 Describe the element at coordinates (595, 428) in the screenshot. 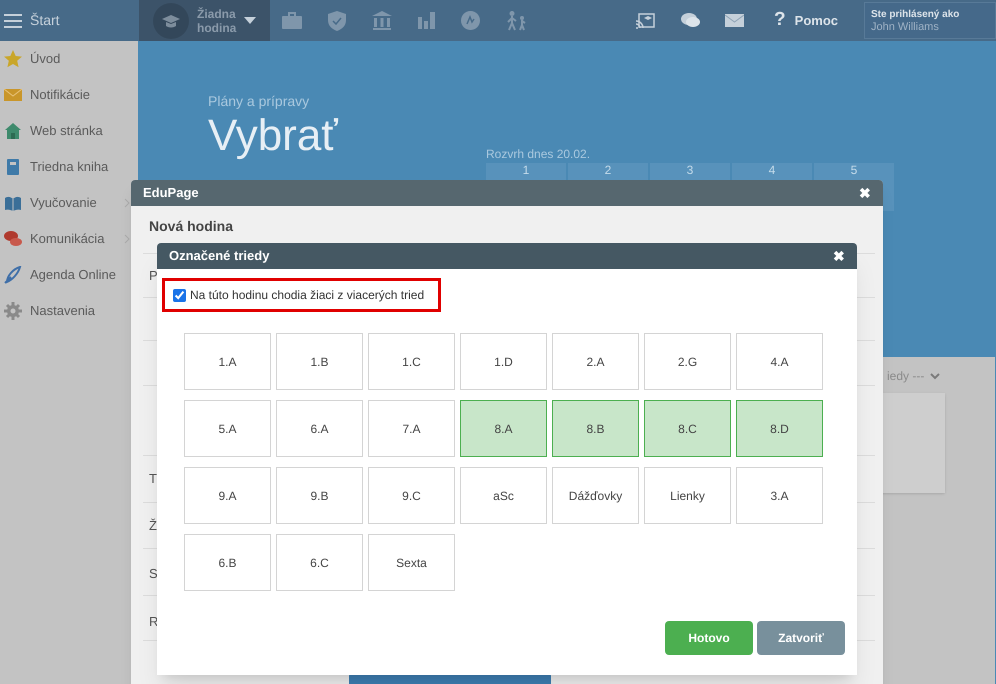

I see `class-button: 8.B` at that location.